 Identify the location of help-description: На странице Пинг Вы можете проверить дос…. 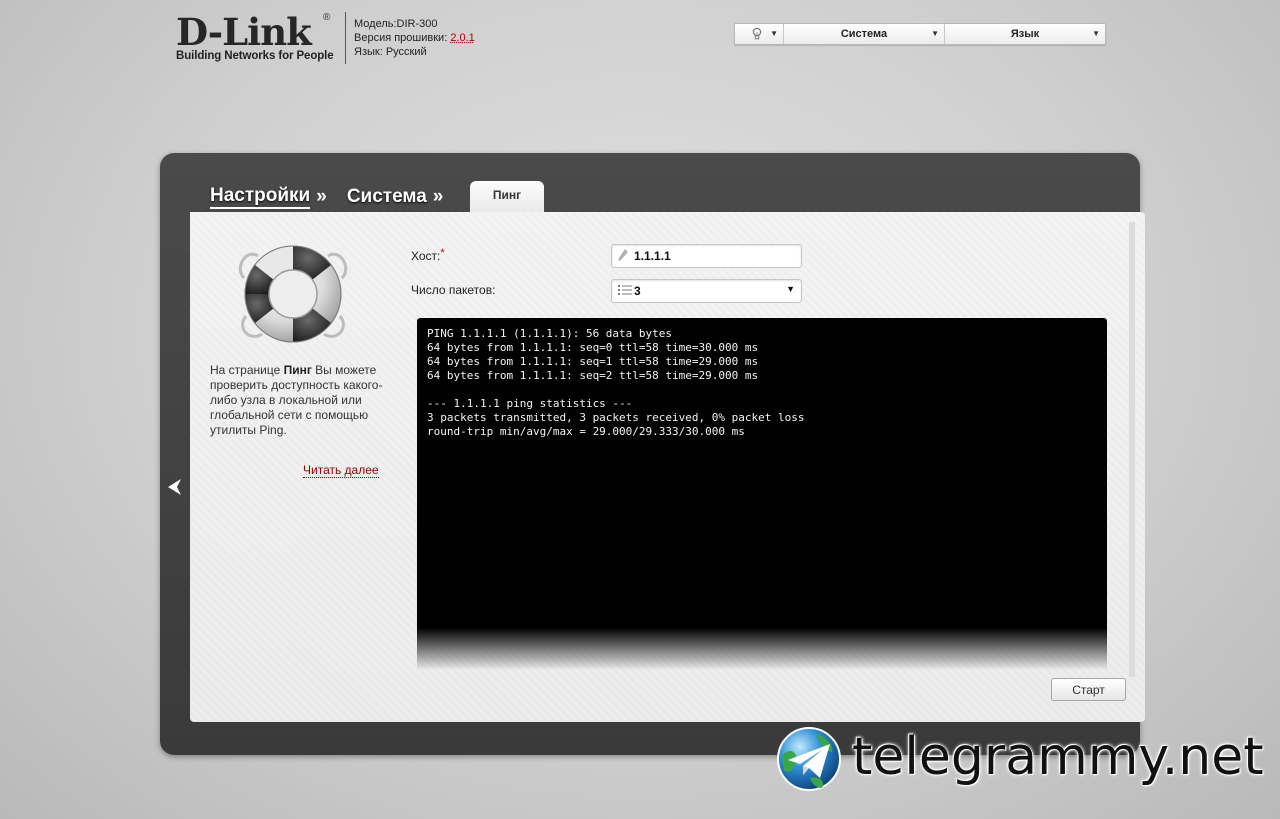
(296, 400).